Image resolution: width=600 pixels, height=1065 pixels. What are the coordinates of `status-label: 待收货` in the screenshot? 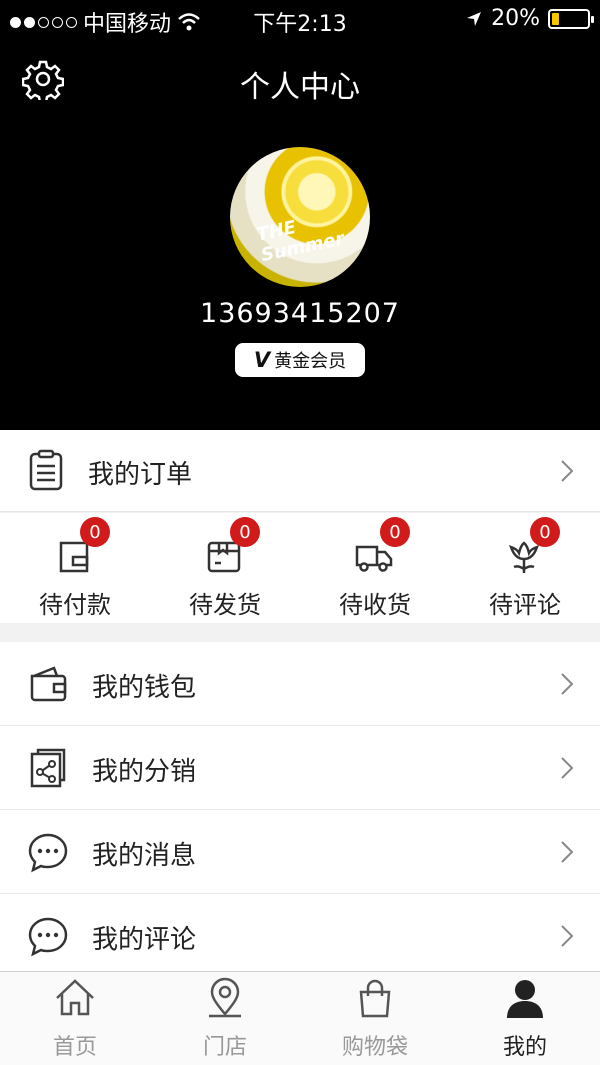 It's located at (375, 605).